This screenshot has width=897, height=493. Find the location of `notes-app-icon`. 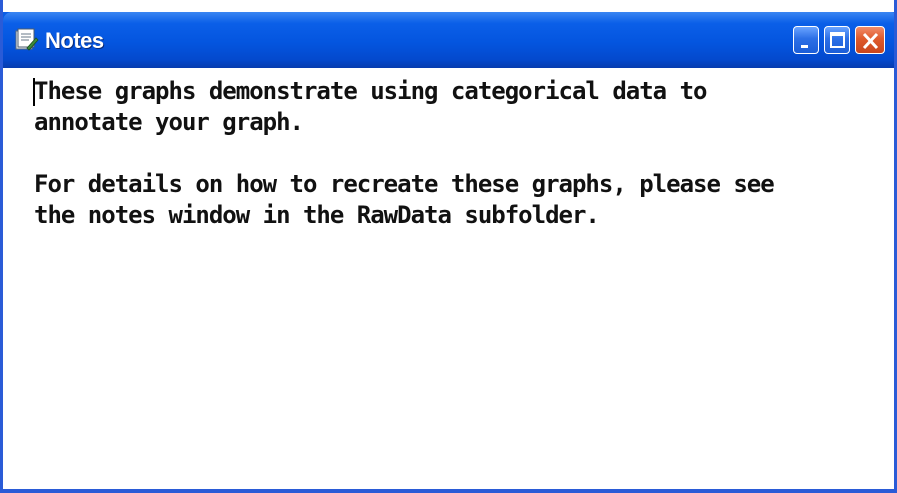

notes-app-icon is located at coordinates (26, 40).